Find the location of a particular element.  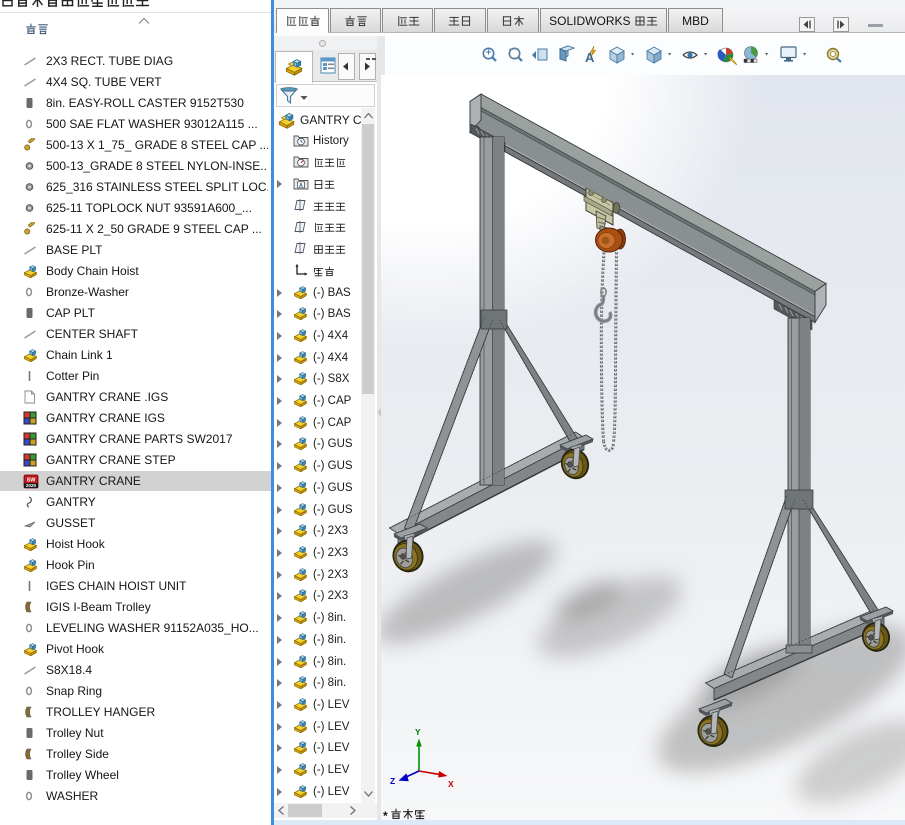

svg-text: X is located at coordinates (451, 784).